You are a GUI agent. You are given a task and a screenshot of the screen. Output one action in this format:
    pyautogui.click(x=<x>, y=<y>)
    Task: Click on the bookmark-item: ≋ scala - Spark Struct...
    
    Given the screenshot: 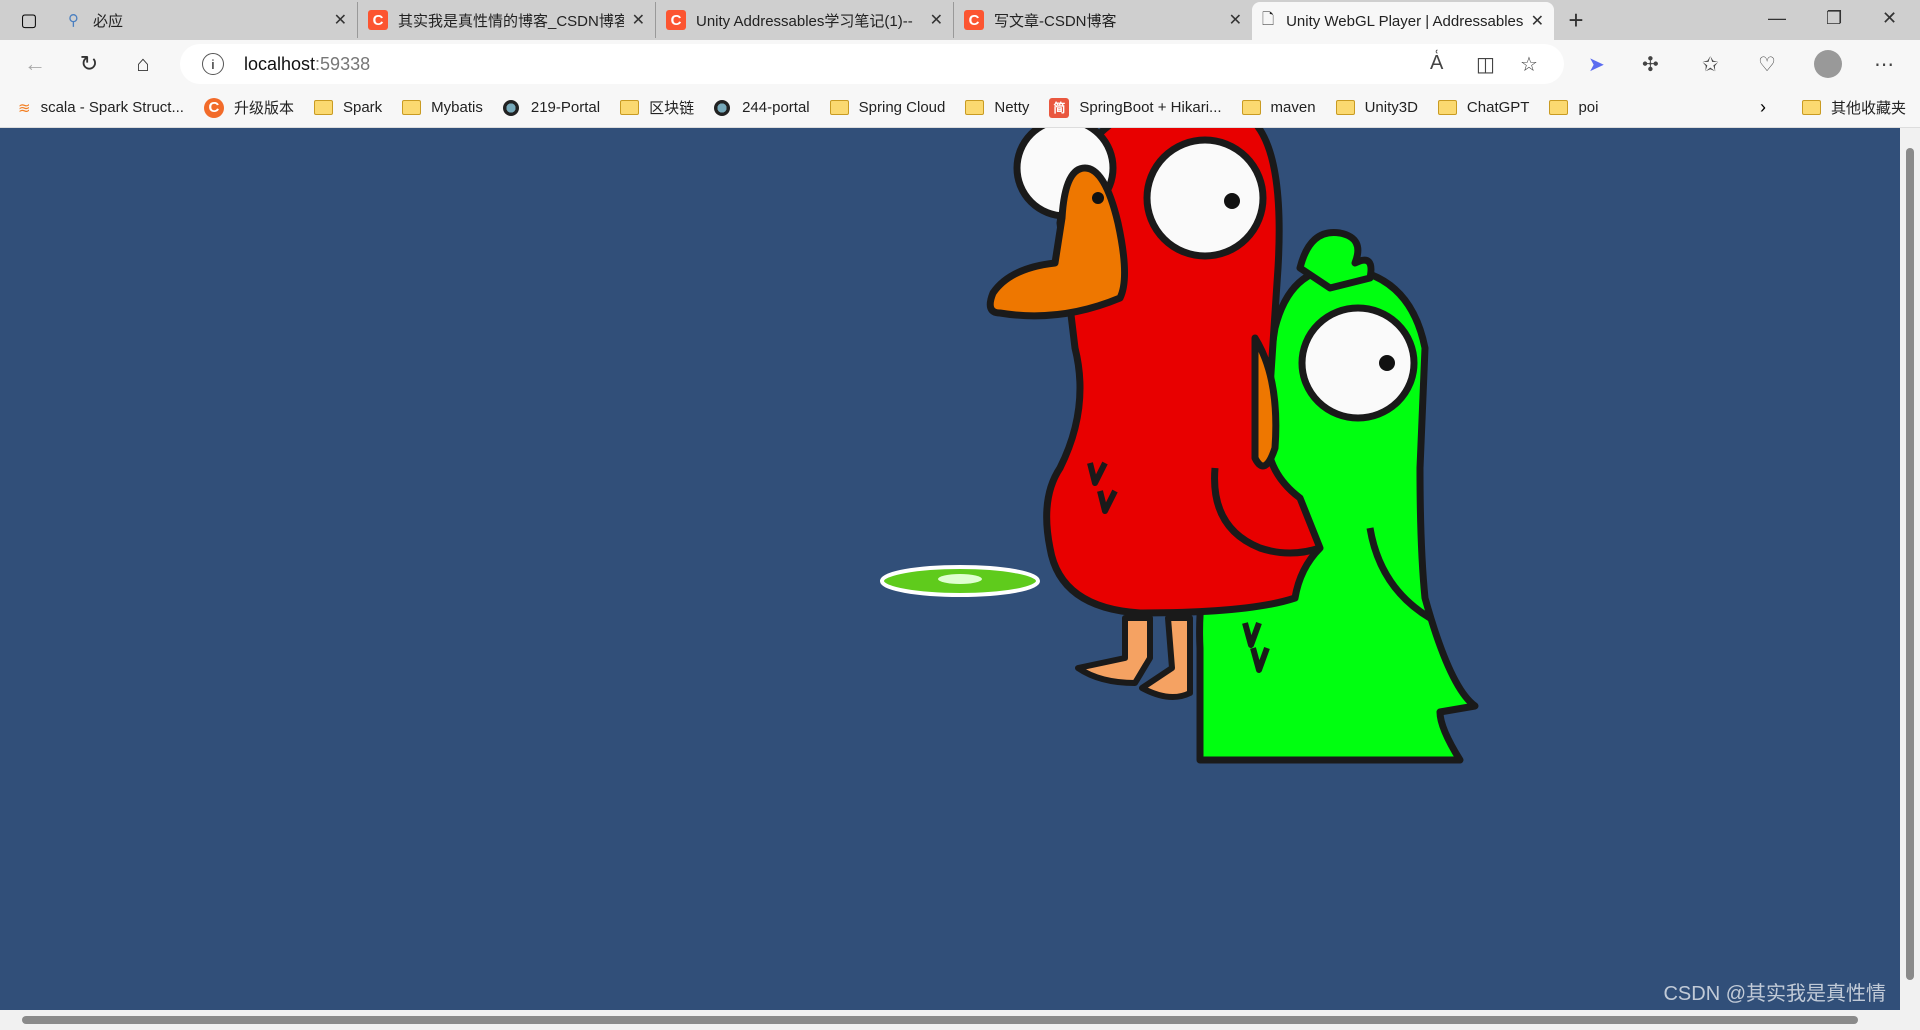 What is the action you would take?
    pyautogui.click(x=101, y=108)
    